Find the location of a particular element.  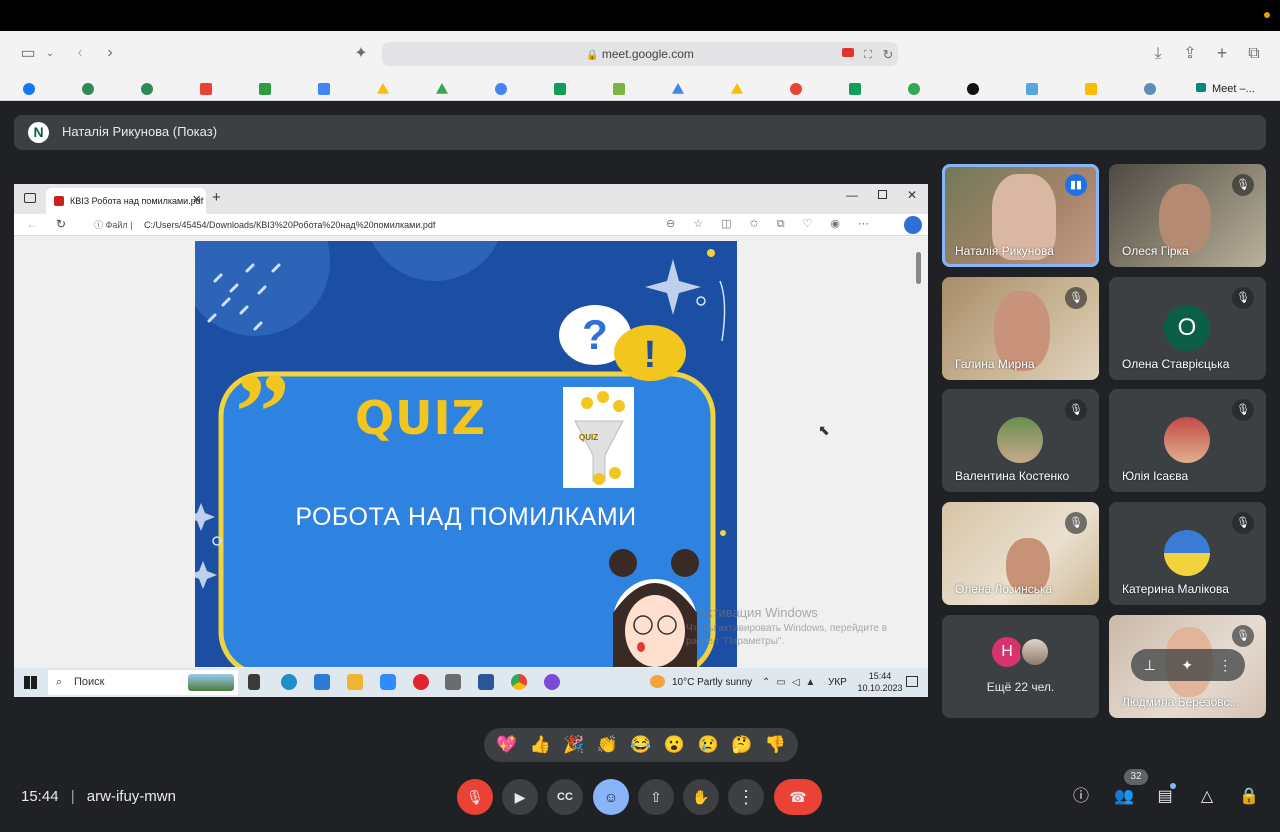

more-participants-tile: Н Ещё 22 чел. is located at coordinates (1020, 666).